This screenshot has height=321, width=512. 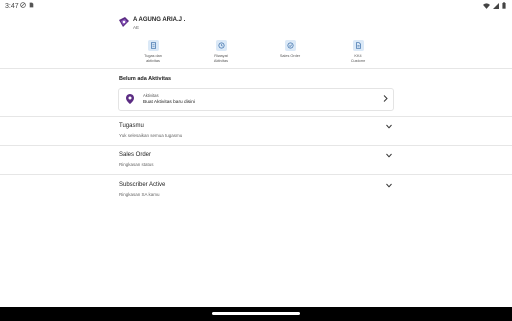 What do you see at coordinates (358, 60) in the screenshot?
I see `shortcut-label: Customr` at bounding box center [358, 60].